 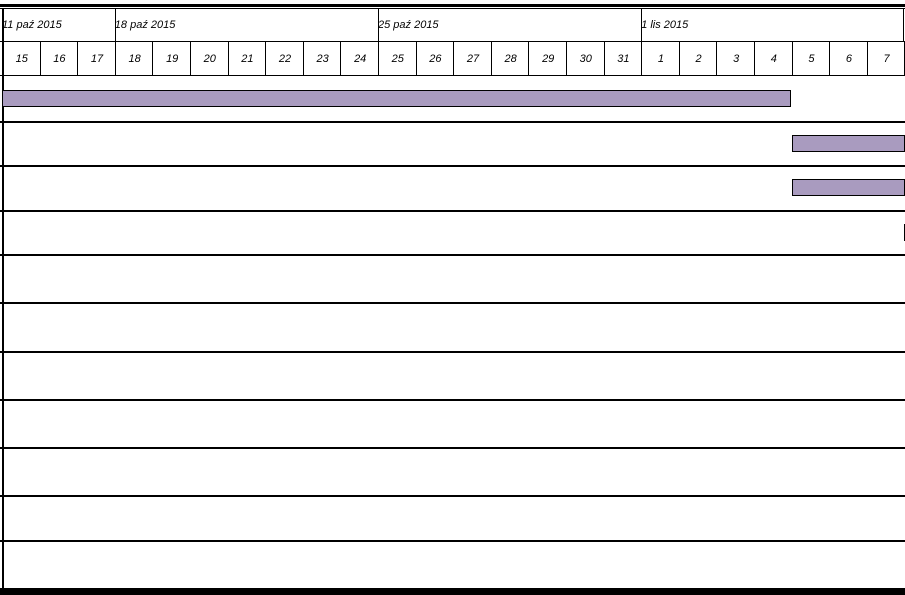 What do you see at coordinates (59, 59) in the screenshot?
I see `day-label: 16` at bounding box center [59, 59].